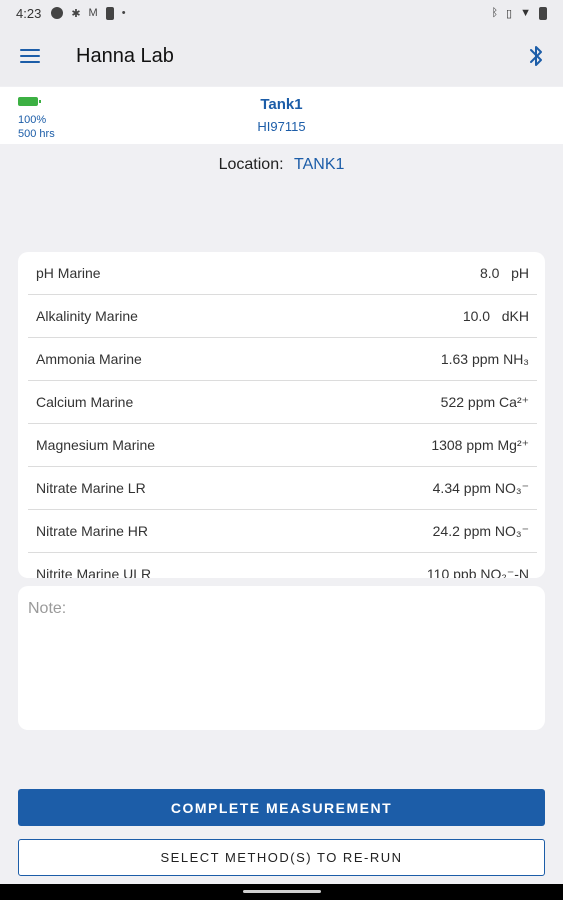  Describe the element at coordinates (282, 445) in the screenshot. I see `result-row: Magnesium Marine 1308 ppm Mg²⁺` at that location.